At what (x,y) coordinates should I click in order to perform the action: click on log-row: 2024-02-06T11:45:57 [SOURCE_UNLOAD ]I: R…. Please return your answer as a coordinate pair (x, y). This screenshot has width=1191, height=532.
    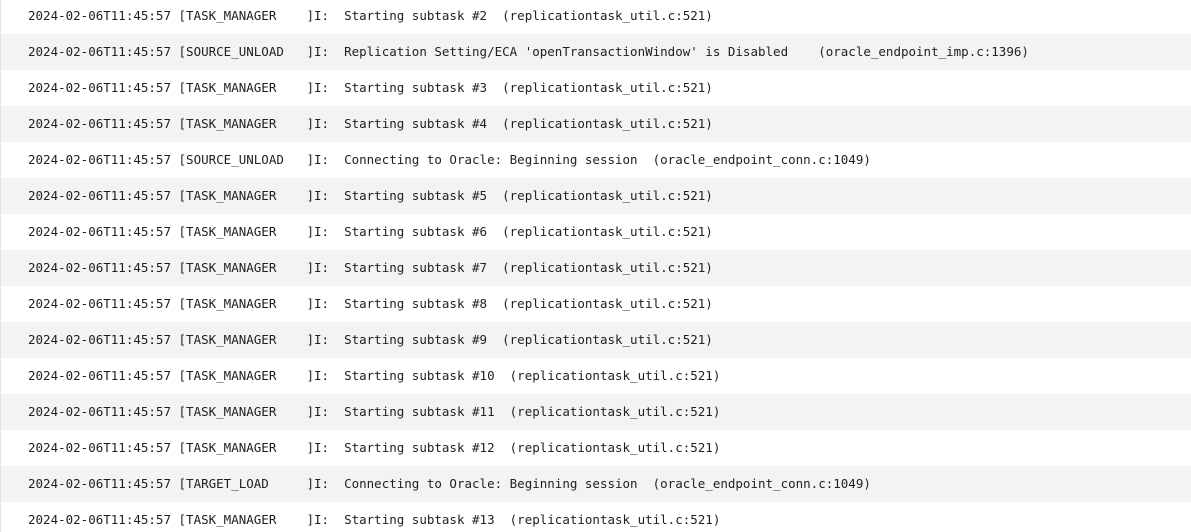
    Looking at the image, I should click on (596, 52).